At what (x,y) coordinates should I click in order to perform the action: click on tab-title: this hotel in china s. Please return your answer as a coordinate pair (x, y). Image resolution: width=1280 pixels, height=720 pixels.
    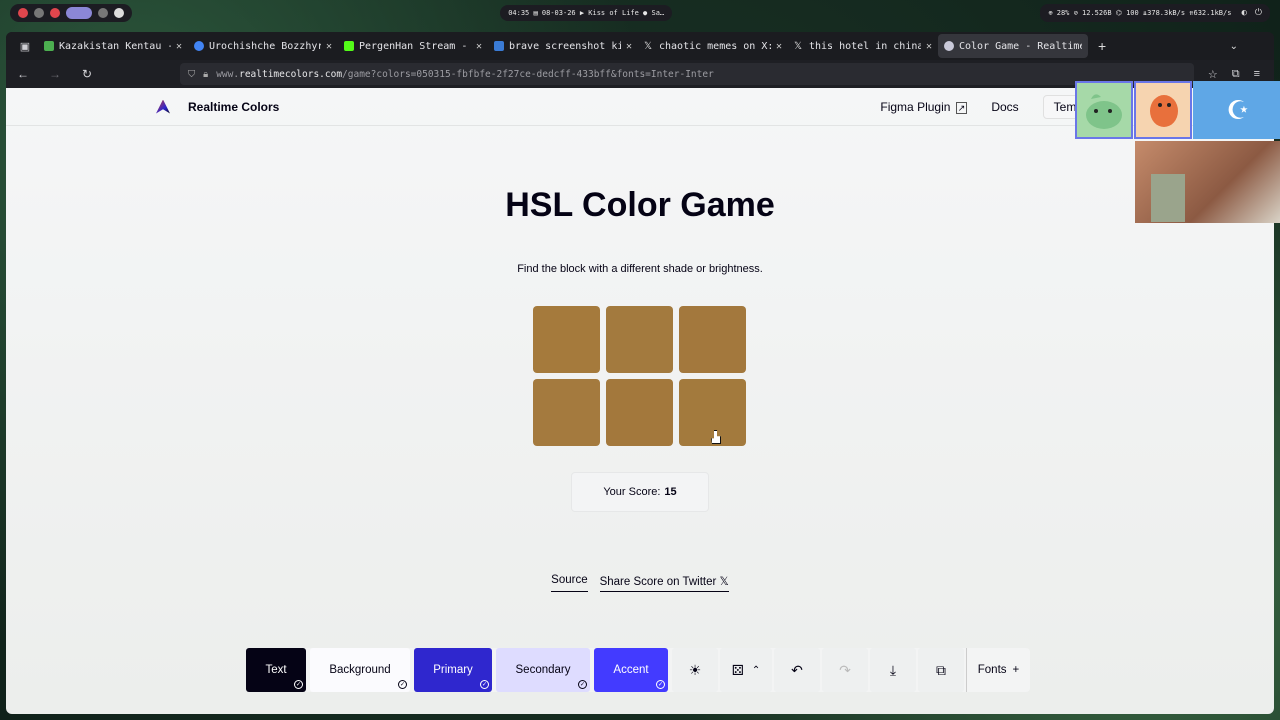
    Looking at the image, I should click on (865, 46).